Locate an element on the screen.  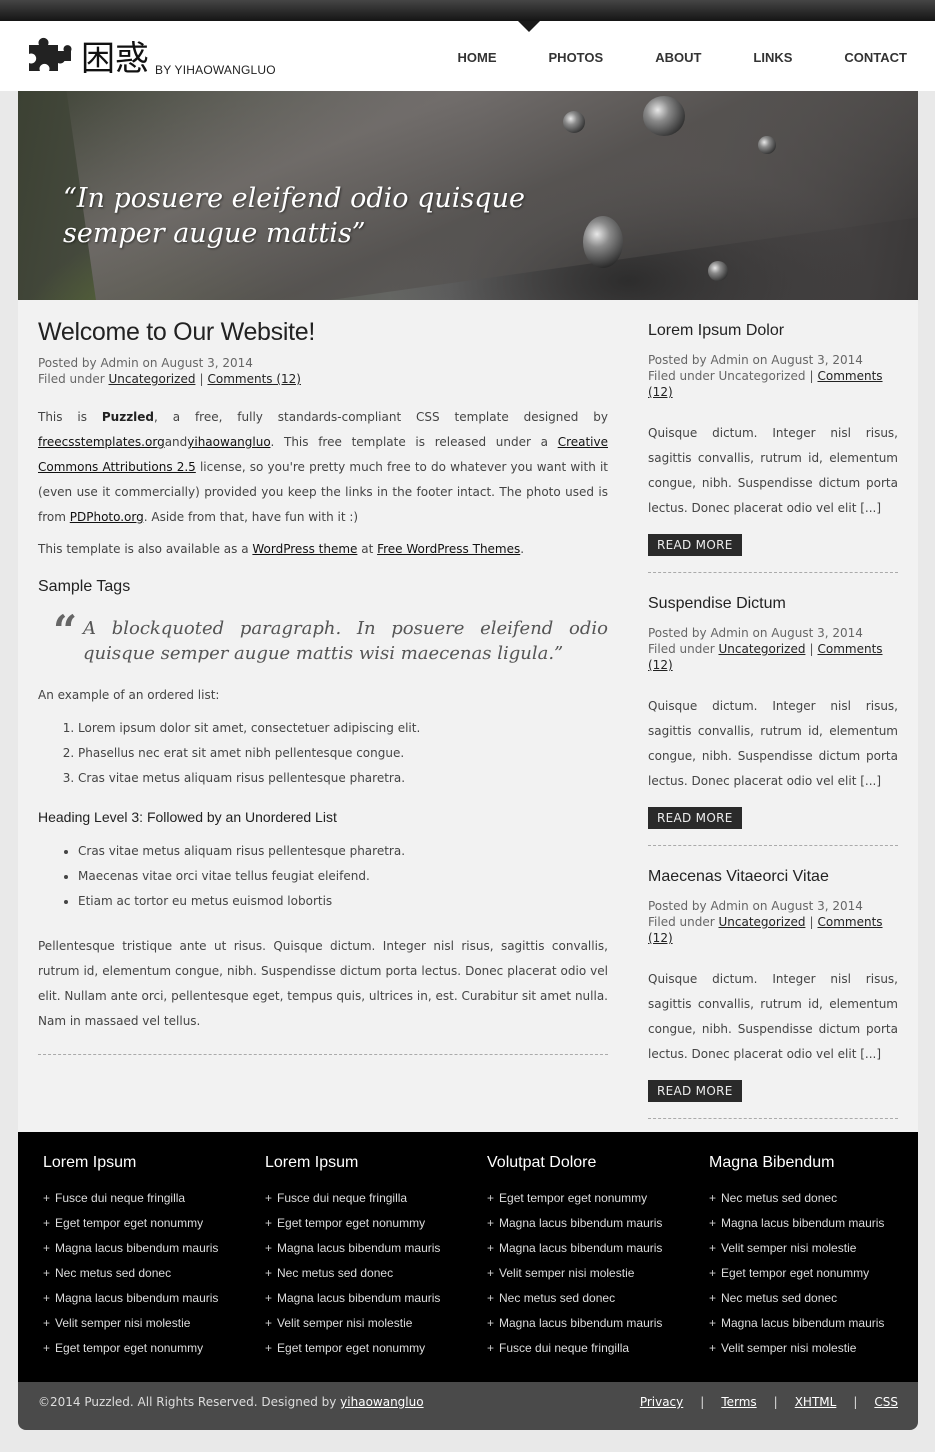
active-nav-pointer is located at coordinates (529, 26).